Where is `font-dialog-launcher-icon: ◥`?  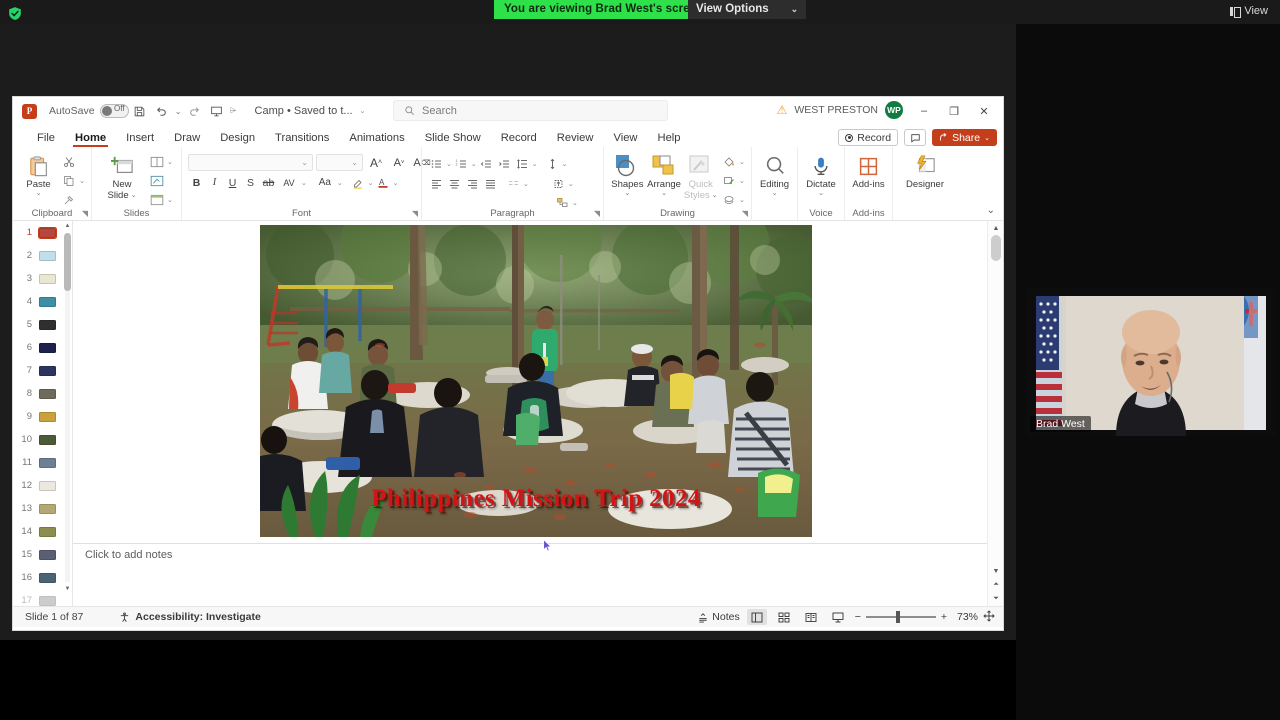
font-dialog-launcher-icon: ◥ is located at coordinates (415, 213).